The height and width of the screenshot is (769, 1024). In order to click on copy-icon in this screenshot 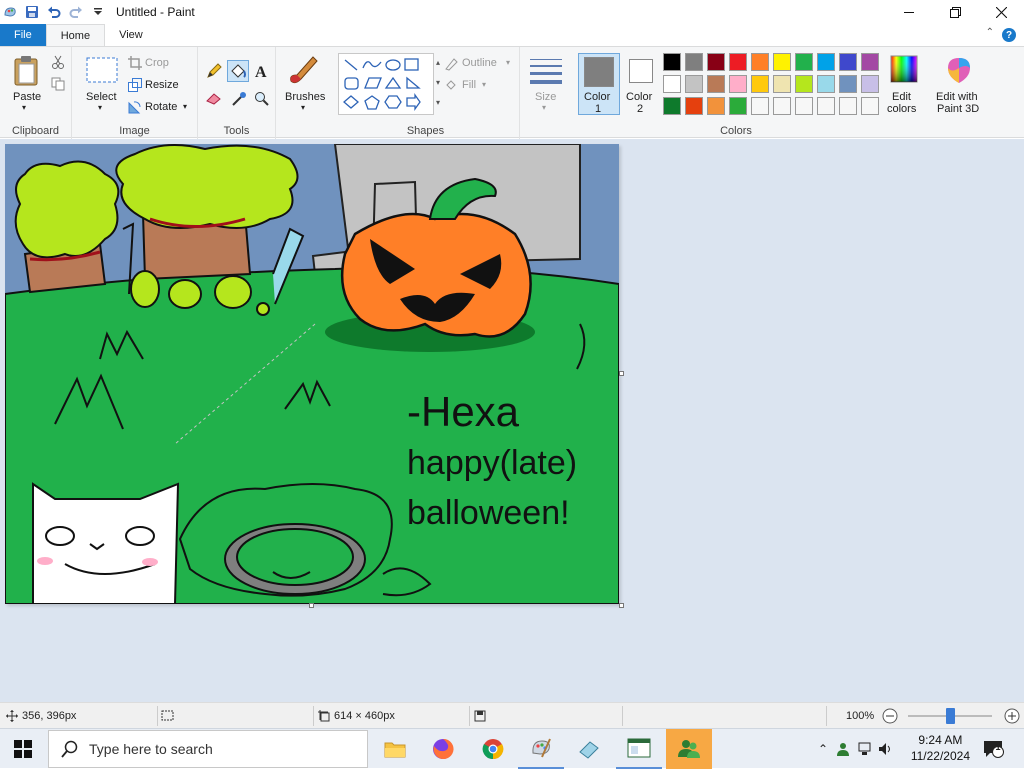, I will do `click(58, 85)`.